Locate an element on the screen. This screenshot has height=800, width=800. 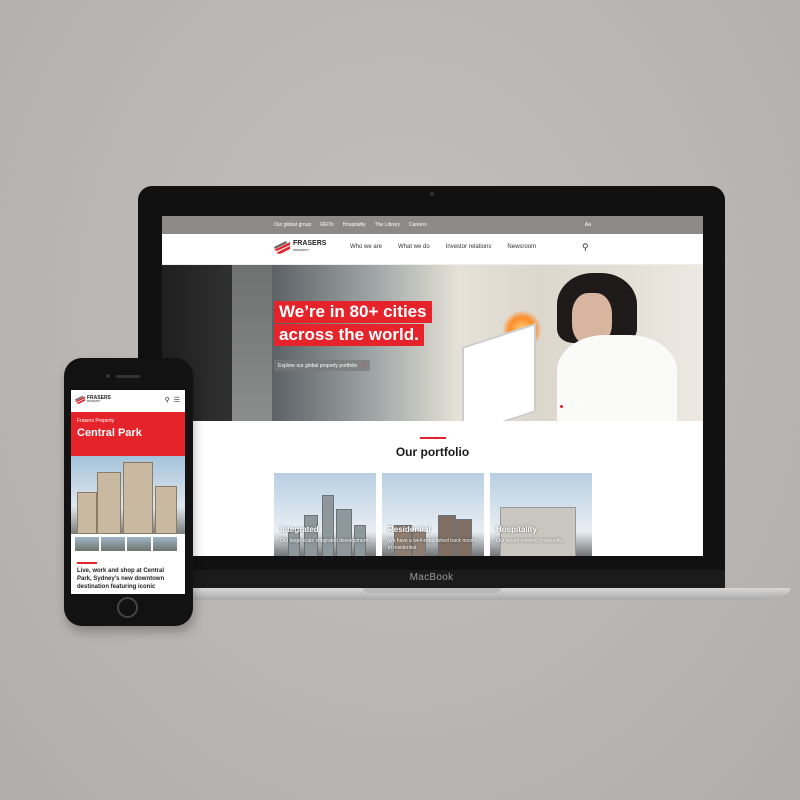
mobile-page-title: Central Park is located at coordinates (109, 433).